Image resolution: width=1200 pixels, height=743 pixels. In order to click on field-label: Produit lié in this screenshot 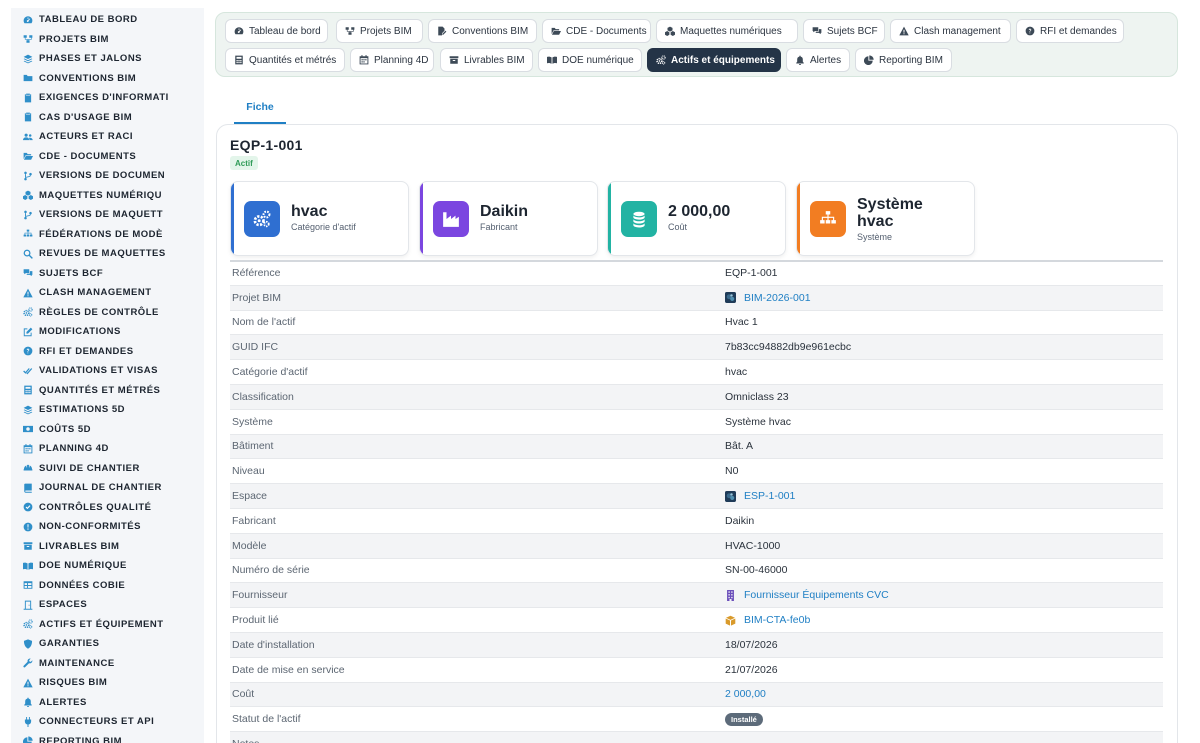, I will do `click(255, 620)`.